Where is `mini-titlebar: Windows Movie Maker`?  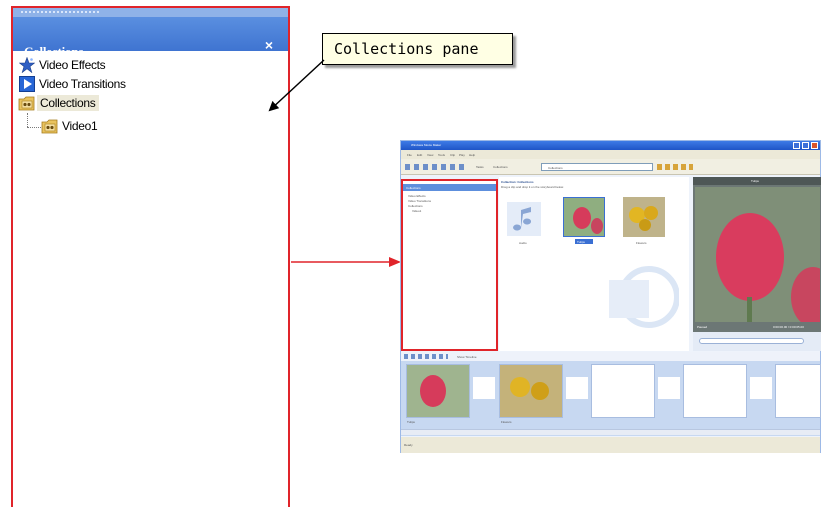 mini-titlebar: Windows Movie Maker is located at coordinates (610, 145).